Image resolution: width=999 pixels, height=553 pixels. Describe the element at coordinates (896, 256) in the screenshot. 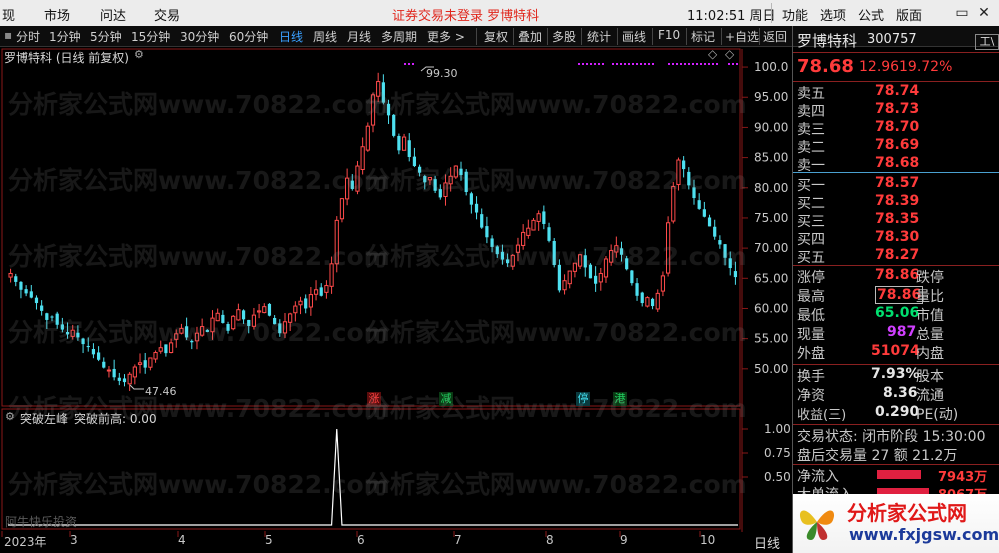

I see `bid-row: 买五 78.27` at that location.